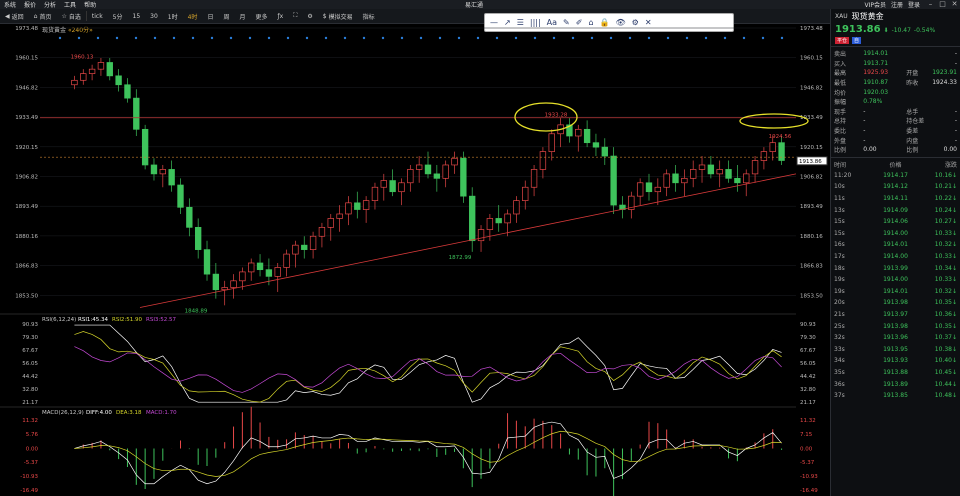 The width and height of the screenshot is (960, 496). Describe the element at coordinates (945, 349) in the screenshot. I see `trade-change: 10.38↓` at that location.